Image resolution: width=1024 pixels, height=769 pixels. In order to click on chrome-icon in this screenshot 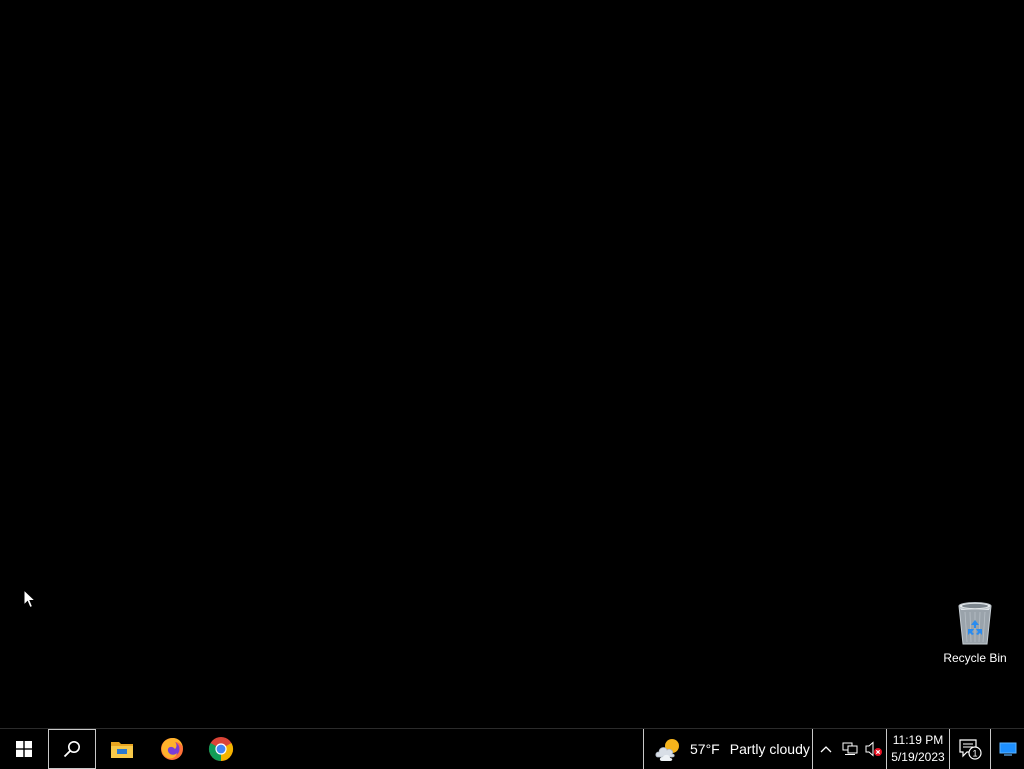, I will do `click(221, 749)`.